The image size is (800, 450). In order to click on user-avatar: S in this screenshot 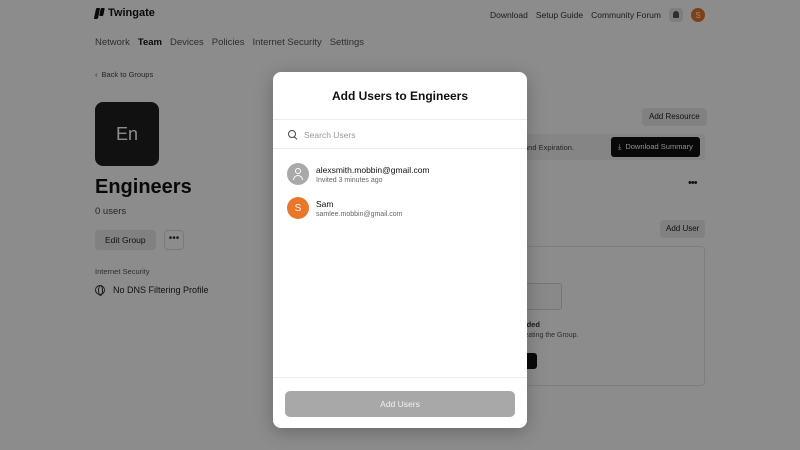, I will do `click(298, 208)`.